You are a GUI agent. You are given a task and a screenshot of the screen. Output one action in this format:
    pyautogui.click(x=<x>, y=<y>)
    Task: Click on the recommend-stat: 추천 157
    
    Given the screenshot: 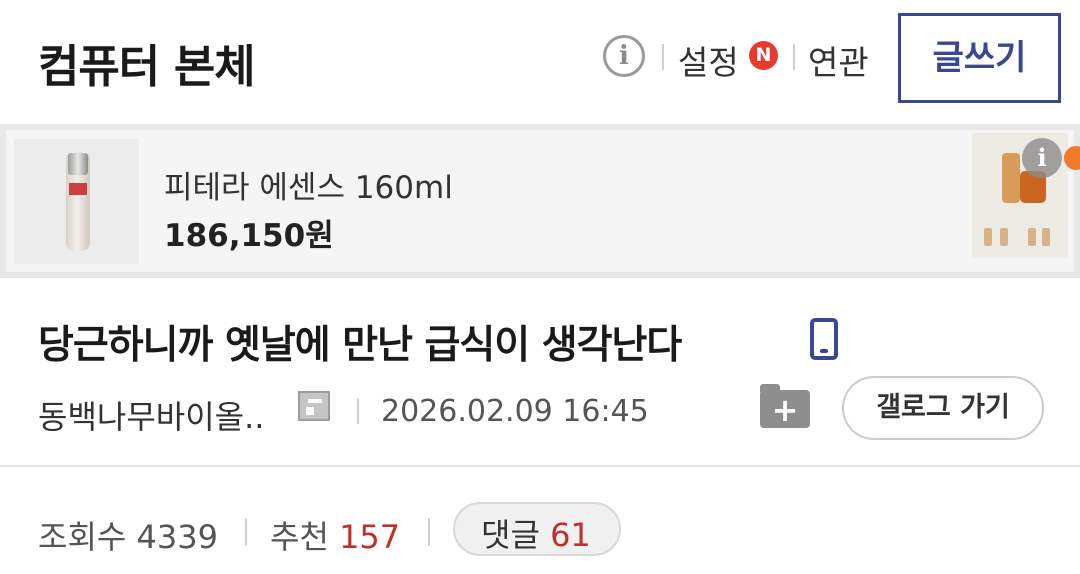 What is the action you would take?
    pyautogui.click(x=335, y=535)
    